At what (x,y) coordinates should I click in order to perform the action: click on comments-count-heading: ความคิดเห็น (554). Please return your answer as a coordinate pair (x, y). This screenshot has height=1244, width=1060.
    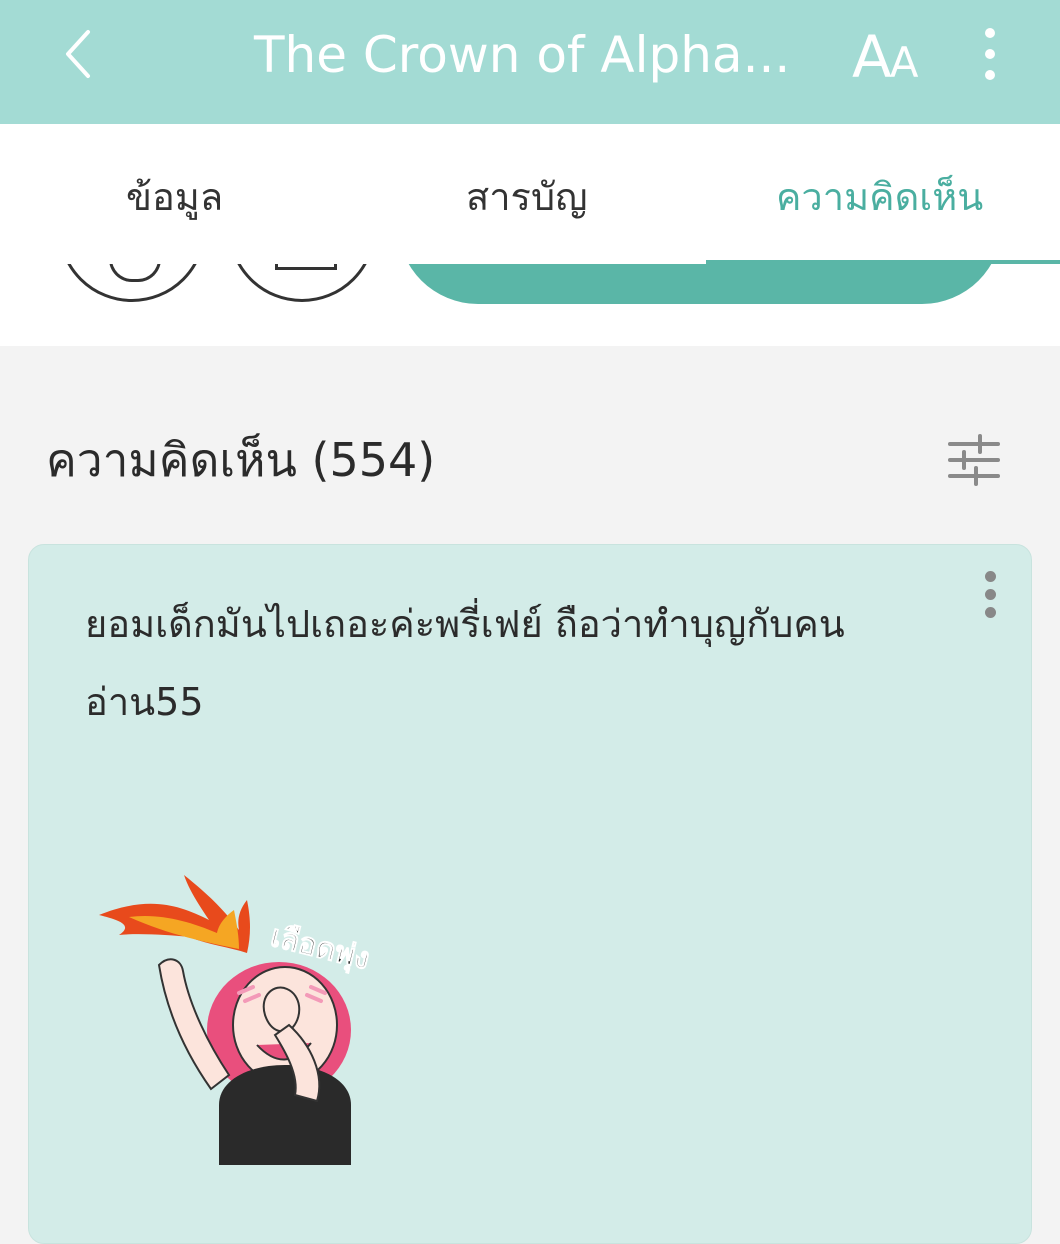
    Looking at the image, I should click on (241, 460).